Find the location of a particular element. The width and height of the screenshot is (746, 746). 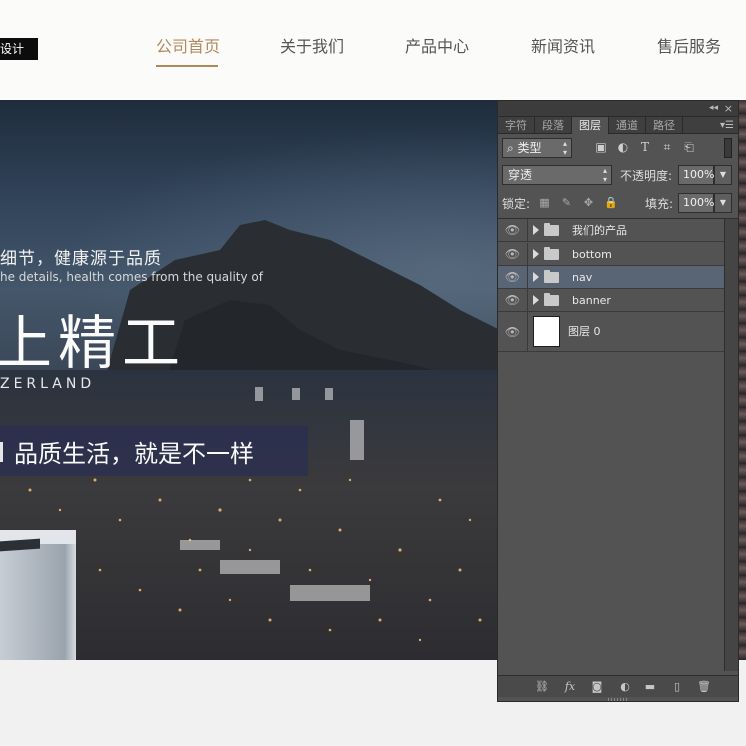

blend-row: 穿透 ▴ ▾ 不透明度: 100% ▼ is located at coordinates (618, 175).